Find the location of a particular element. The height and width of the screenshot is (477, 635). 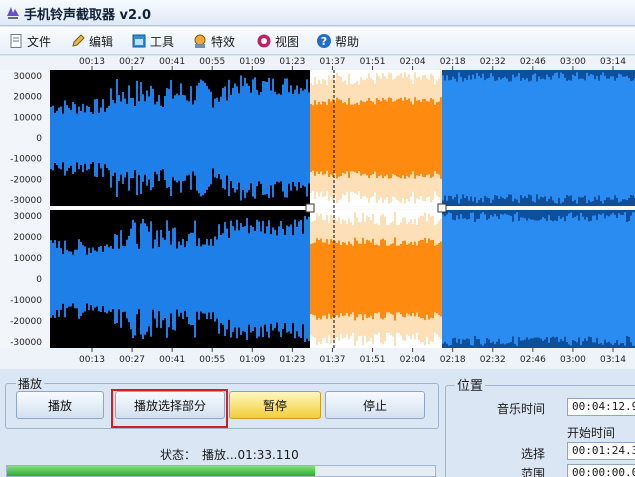

menu-effects: 特效 is located at coordinates (213, 41).